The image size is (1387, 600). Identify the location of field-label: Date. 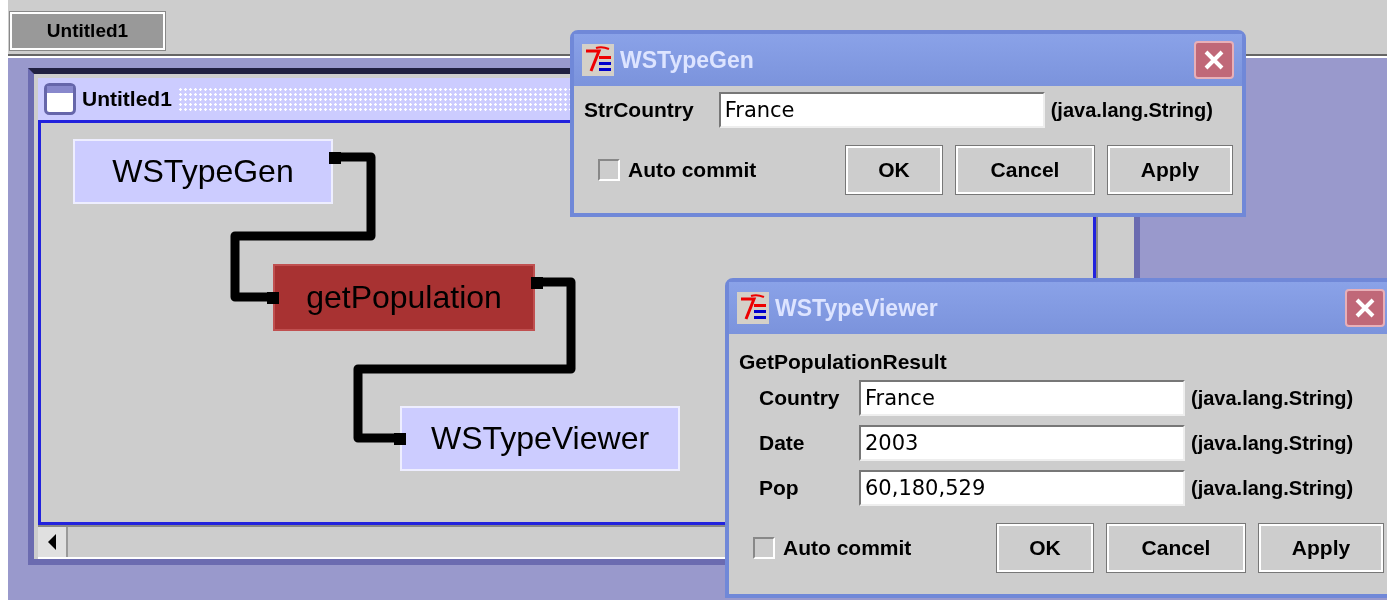
(782, 443).